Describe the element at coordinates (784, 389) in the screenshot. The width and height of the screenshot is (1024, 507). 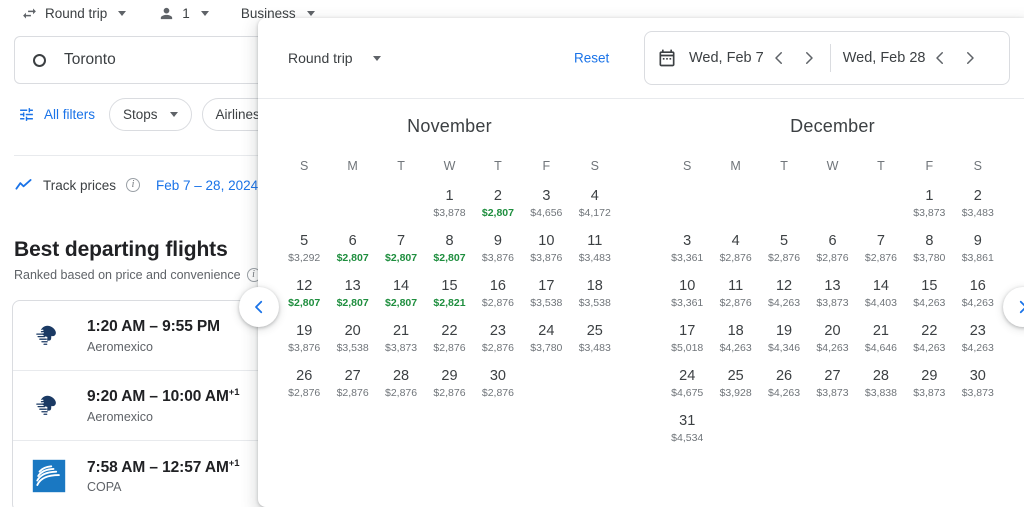
I see `calendar-day-cell: 26 $4,263` at that location.